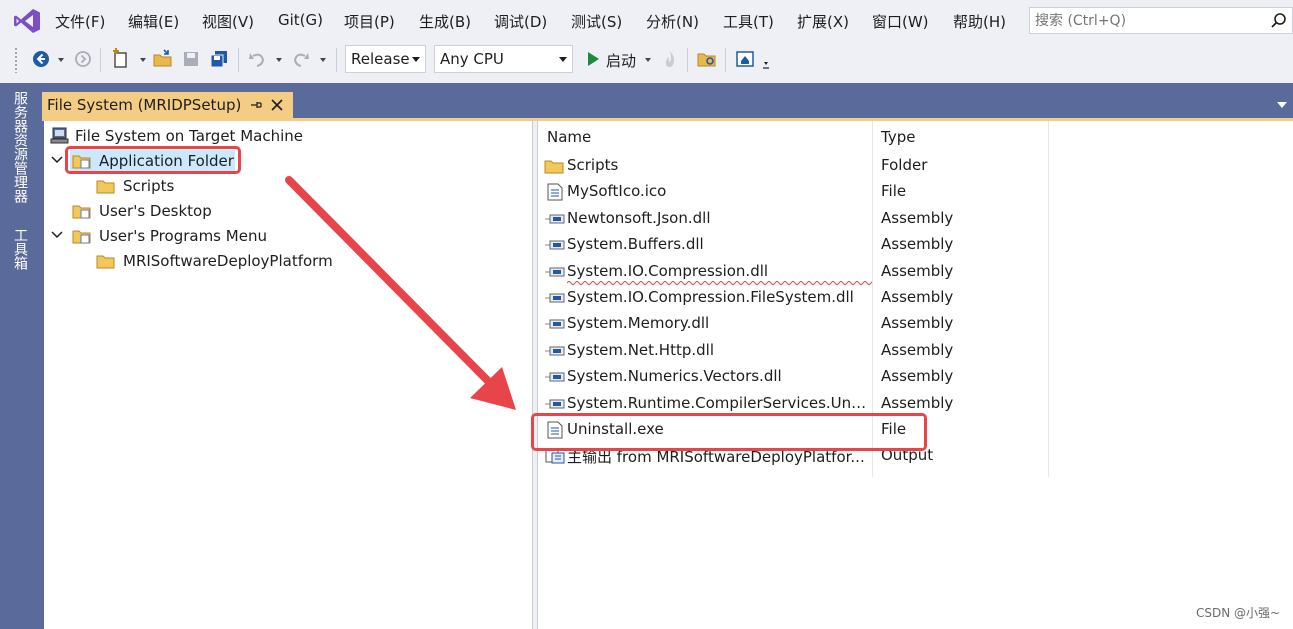 The width and height of the screenshot is (1293, 629). Describe the element at coordinates (323, 60) in the screenshot. I see `redo-dropdown-icon` at that location.